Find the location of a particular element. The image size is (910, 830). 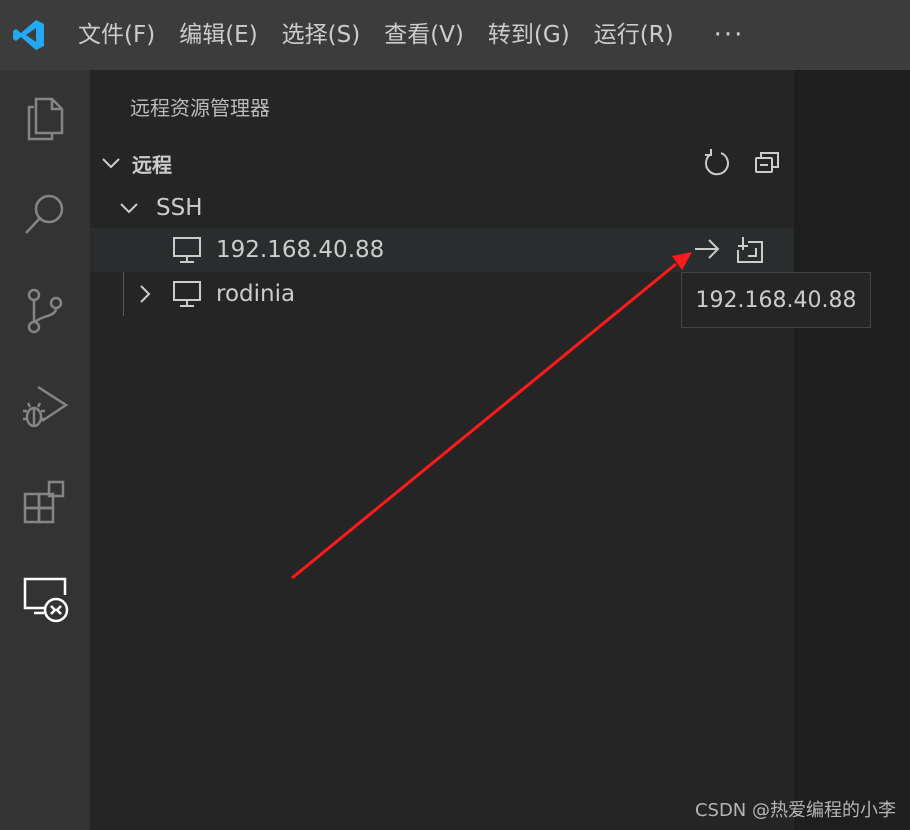

refresh-icon is located at coordinates (717, 163).